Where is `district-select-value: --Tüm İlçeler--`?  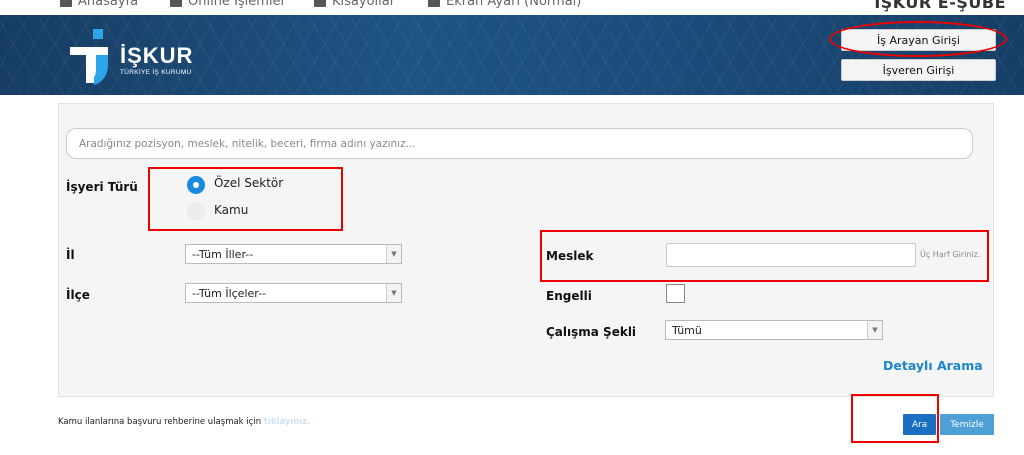 district-select-value: --Tüm İlçeler-- is located at coordinates (229, 293).